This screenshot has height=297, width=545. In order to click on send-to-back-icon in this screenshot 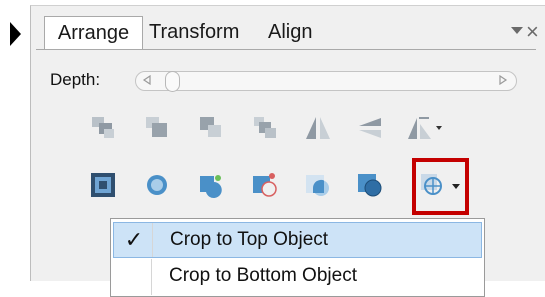, I will do `click(265, 128)`.